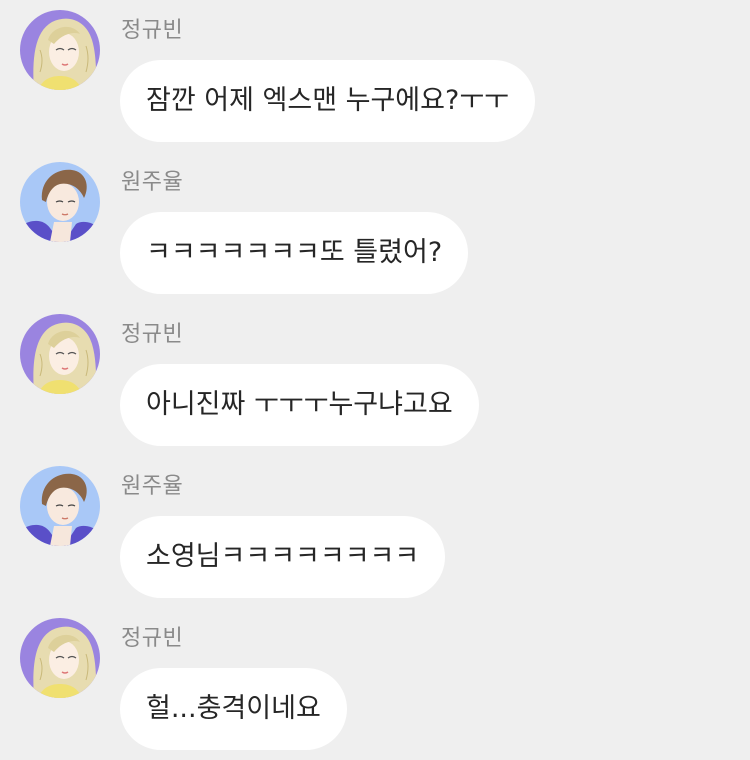 This screenshot has height=760, width=750. Describe the element at coordinates (299, 405) in the screenshot. I see `message-bubble: 아니진짜 ㅜㅜㅜ누구냐고요` at that location.